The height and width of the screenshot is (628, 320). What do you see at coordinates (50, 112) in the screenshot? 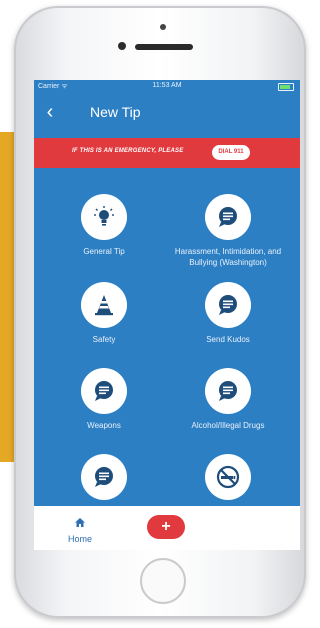
I see `back-chevron-icon: ‹` at bounding box center [50, 112].